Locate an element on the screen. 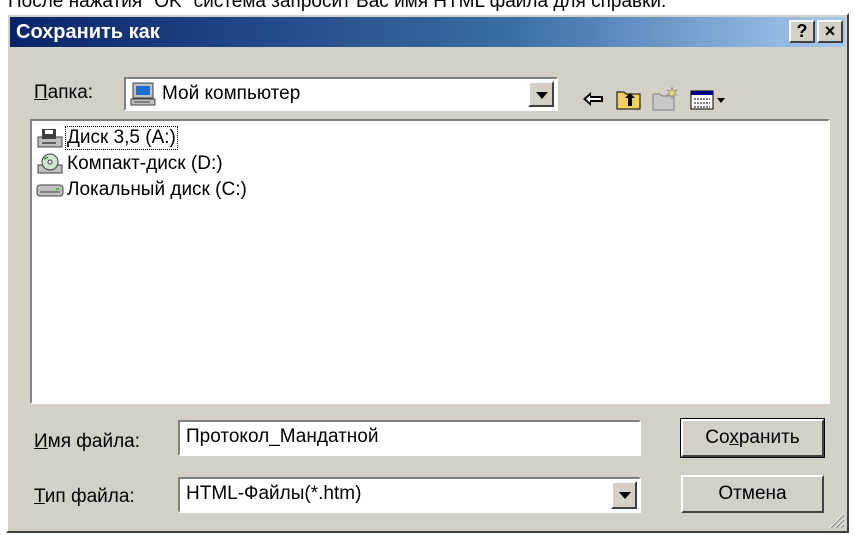 This screenshot has width=855, height=535. hard-drive-icon is located at coordinates (50, 190).